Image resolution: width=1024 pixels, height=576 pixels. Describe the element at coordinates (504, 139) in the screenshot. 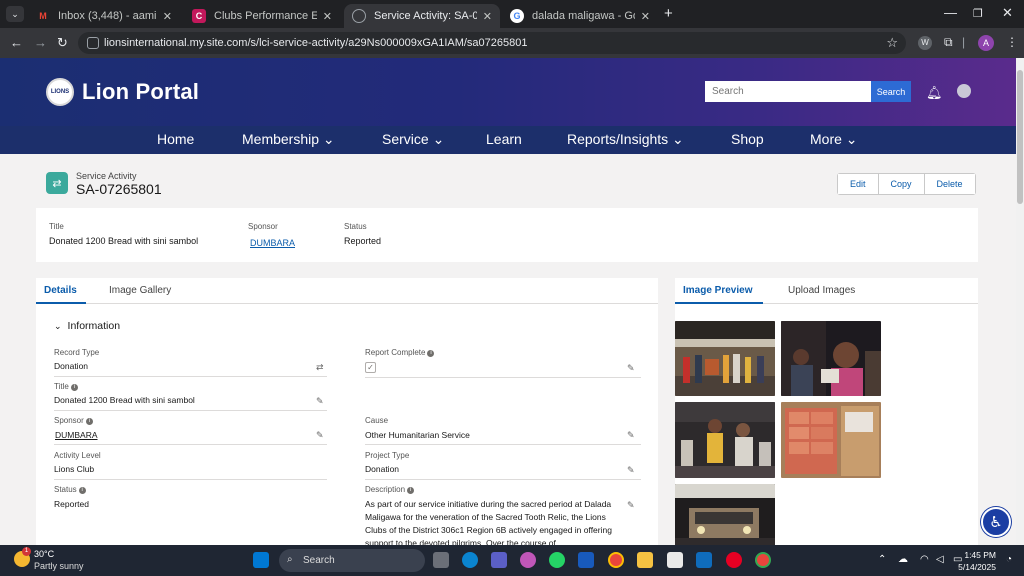

I see `nav-learn: Learn` at that location.